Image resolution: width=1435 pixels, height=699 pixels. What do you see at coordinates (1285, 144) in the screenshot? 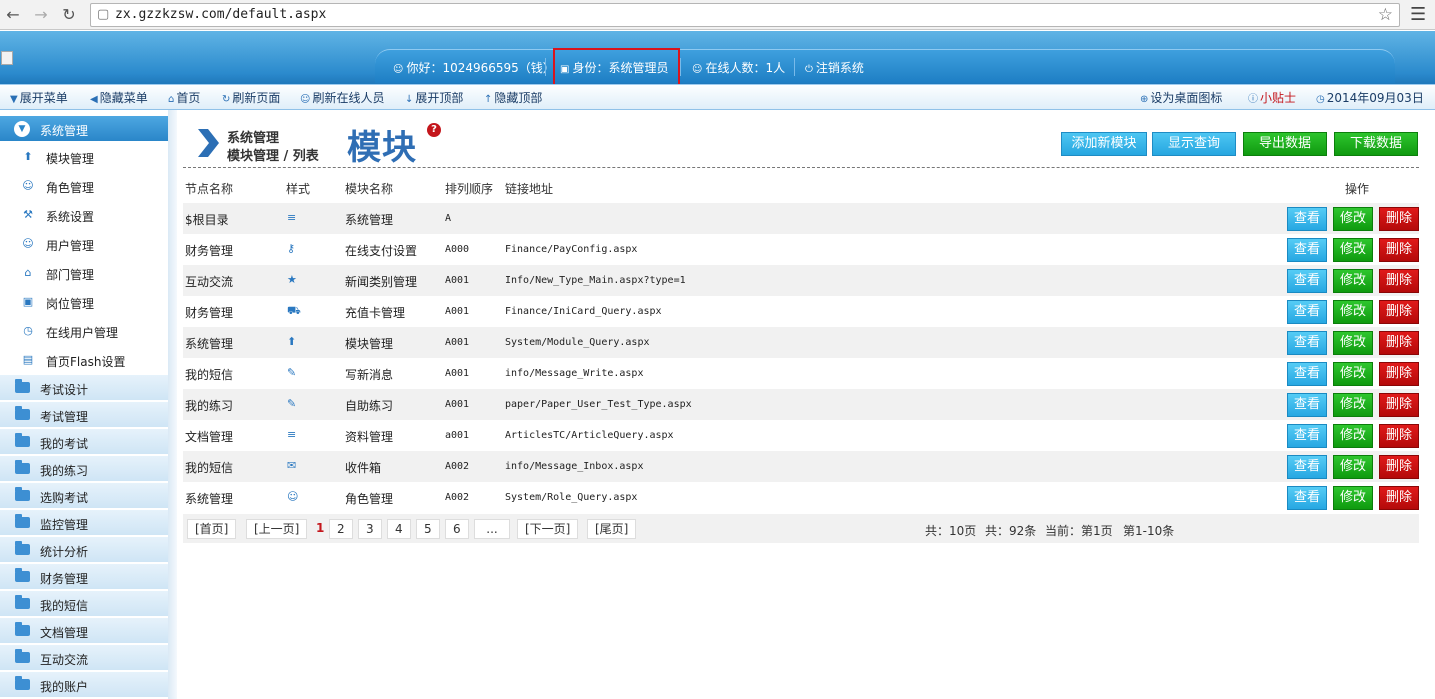
I see `export-data-button: 导出数据` at bounding box center [1285, 144].